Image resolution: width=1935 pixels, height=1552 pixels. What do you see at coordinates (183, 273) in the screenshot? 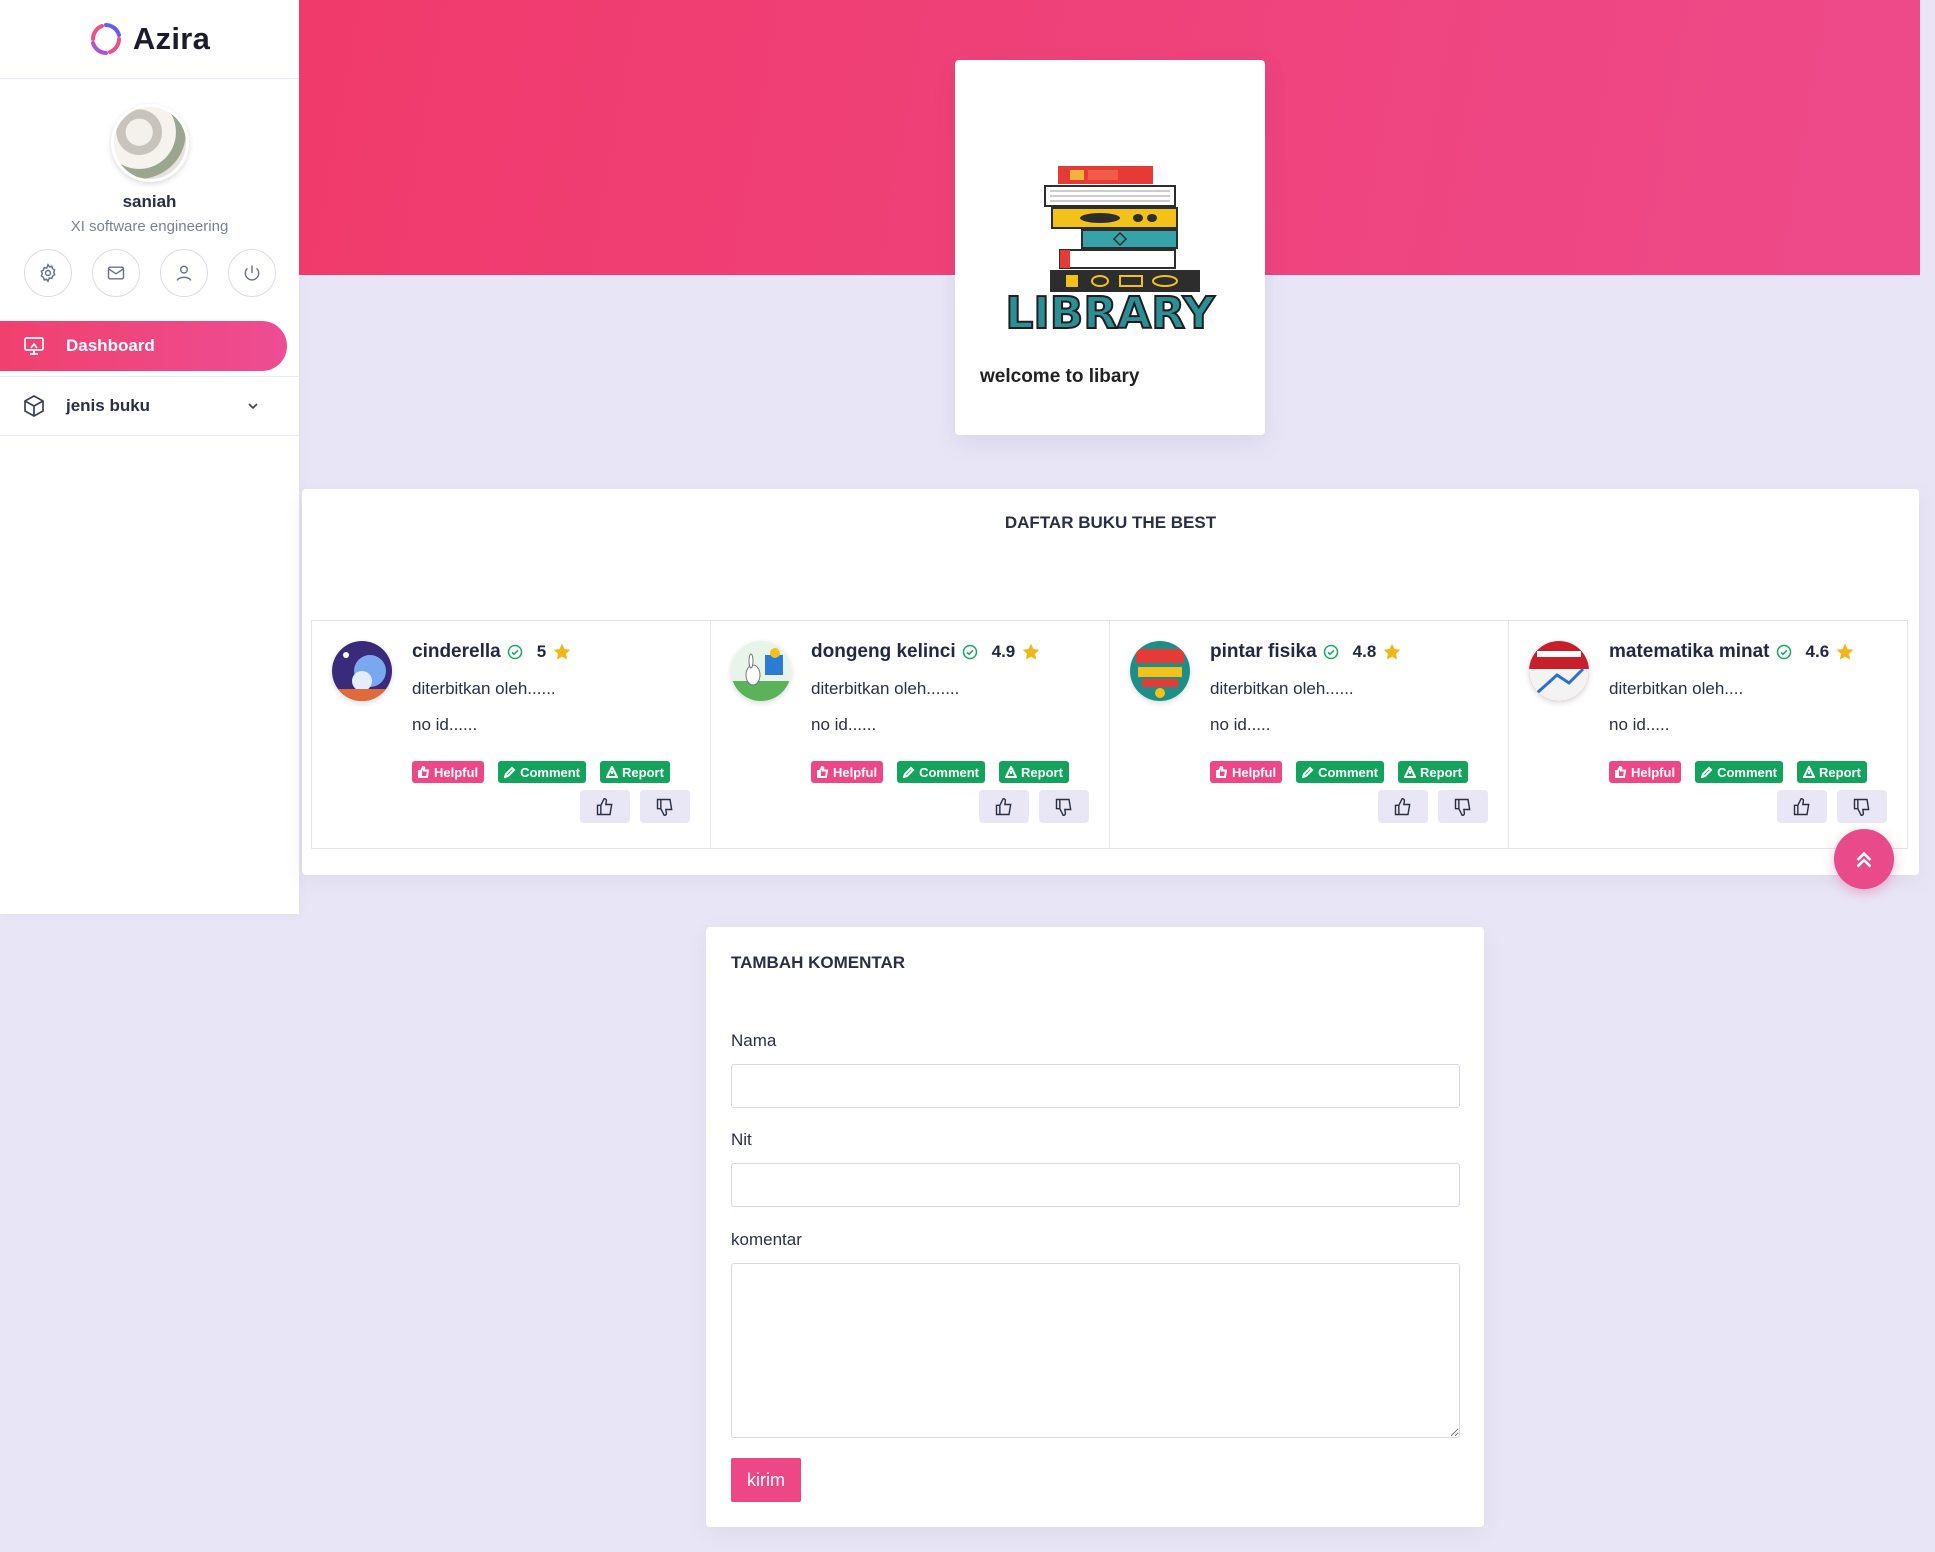
I see `profile-button` at bounding box center [183, 273].